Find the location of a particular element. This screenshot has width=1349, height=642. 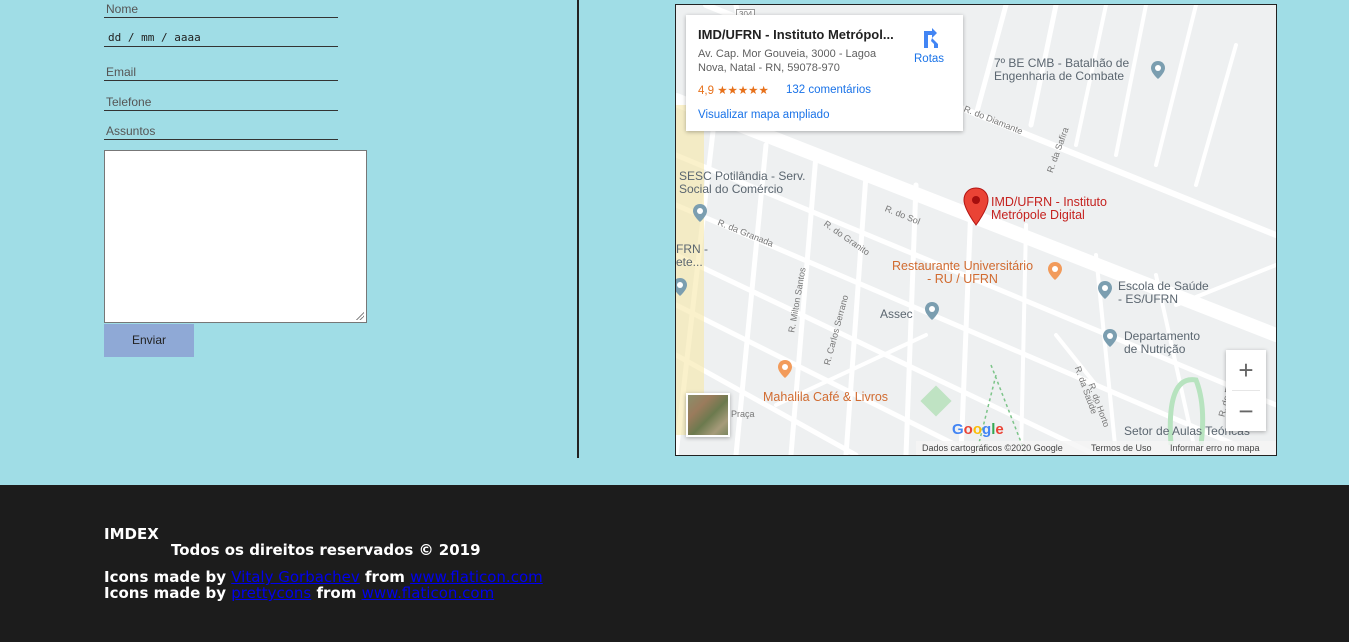

phone-field: Telefone is located at coordinates (221, 101).